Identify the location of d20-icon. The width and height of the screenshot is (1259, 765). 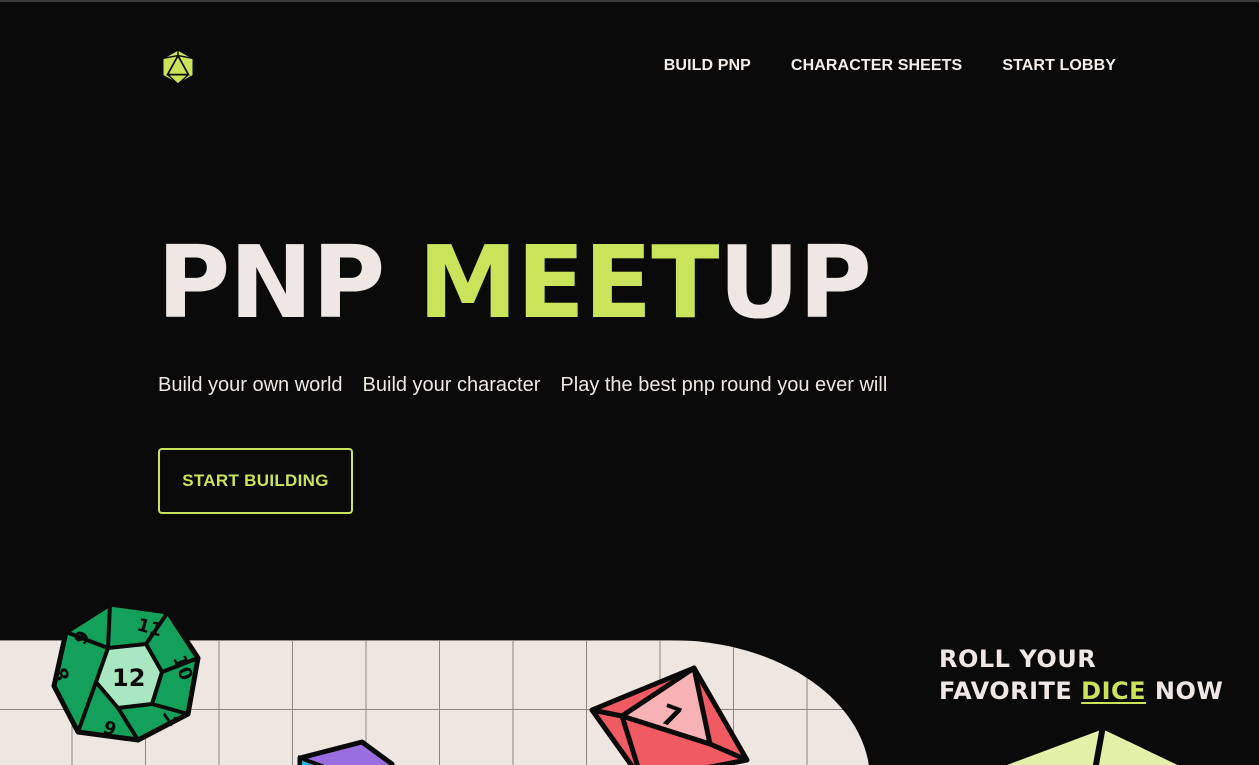
(178, 67).